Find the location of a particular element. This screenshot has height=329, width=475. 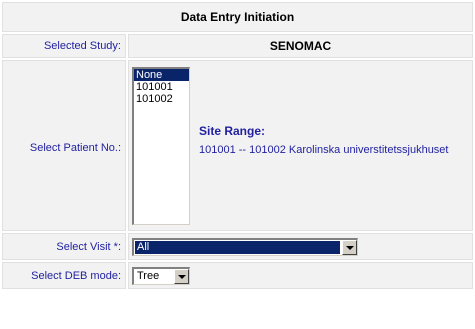

patient-option-none: None is located at coordinates (161, 75).